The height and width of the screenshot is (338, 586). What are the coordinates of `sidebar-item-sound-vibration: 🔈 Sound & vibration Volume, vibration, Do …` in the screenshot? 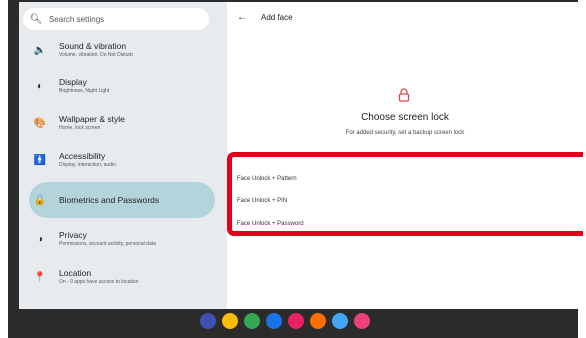 It's located at (122, 50).